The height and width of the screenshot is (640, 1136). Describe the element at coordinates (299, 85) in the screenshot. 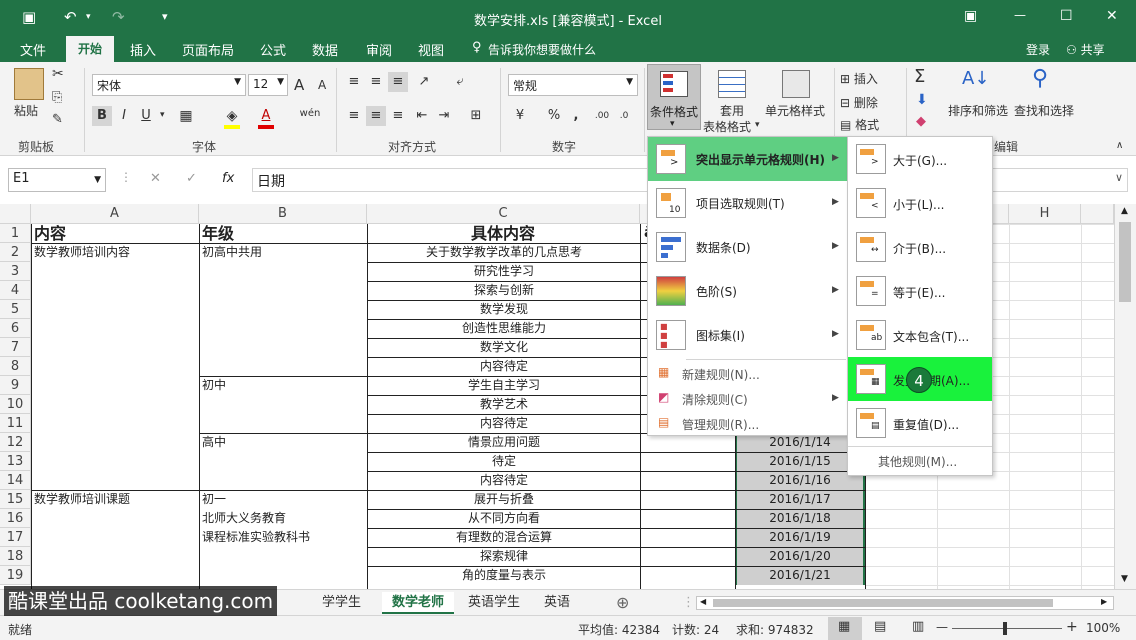

I see `grow-font-icon: A` at that location.